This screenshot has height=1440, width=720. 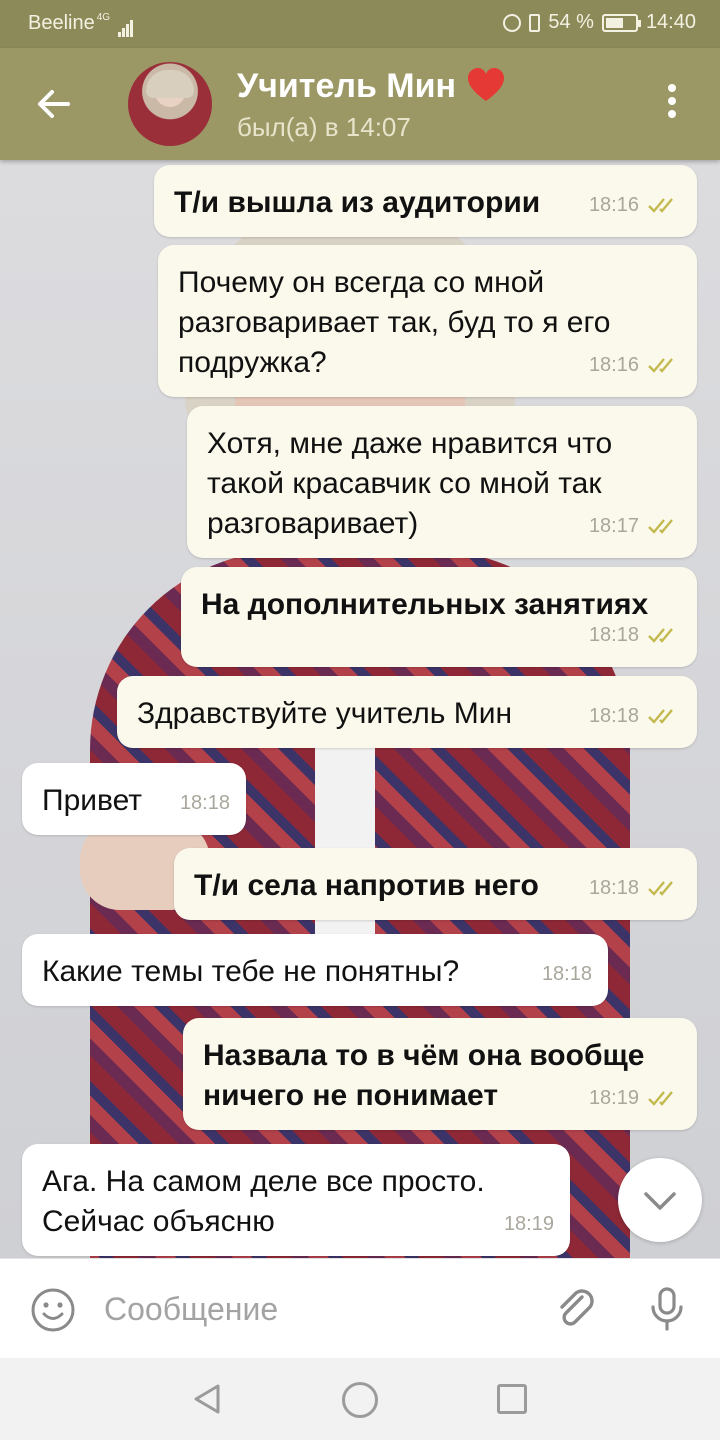 I want to click on status-bar: Beeline 4G 54 % 14:40, so click(x=360, y=24).